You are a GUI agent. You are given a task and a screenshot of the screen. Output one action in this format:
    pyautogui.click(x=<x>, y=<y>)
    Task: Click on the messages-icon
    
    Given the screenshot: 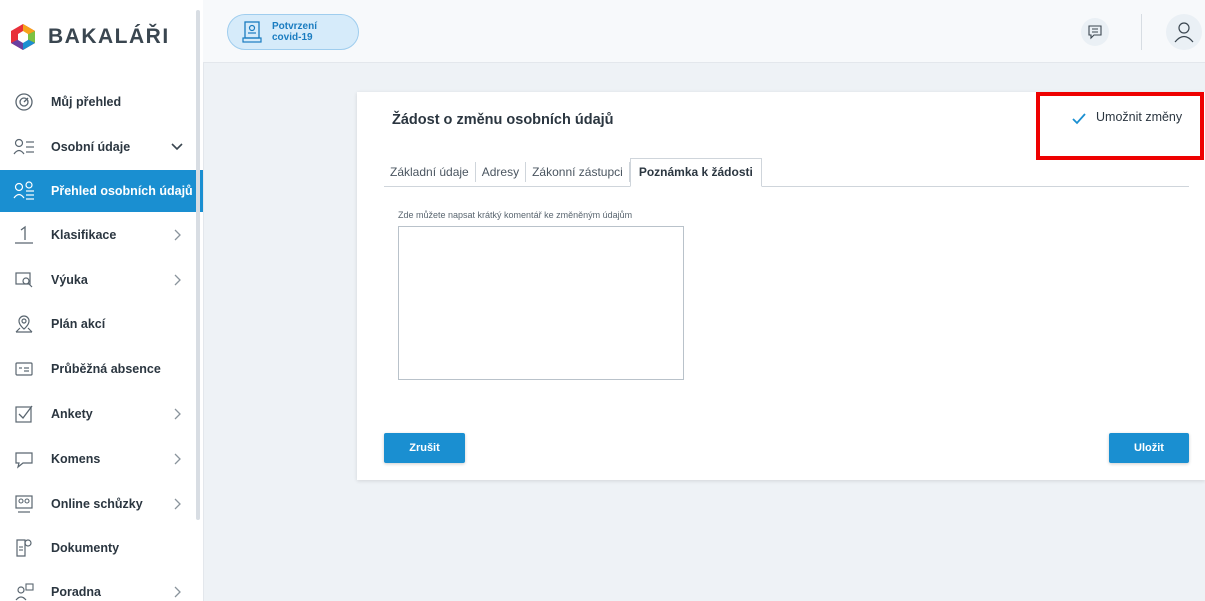 What is the action you would take?
    pyautogui.click(x=24, y=459)
    